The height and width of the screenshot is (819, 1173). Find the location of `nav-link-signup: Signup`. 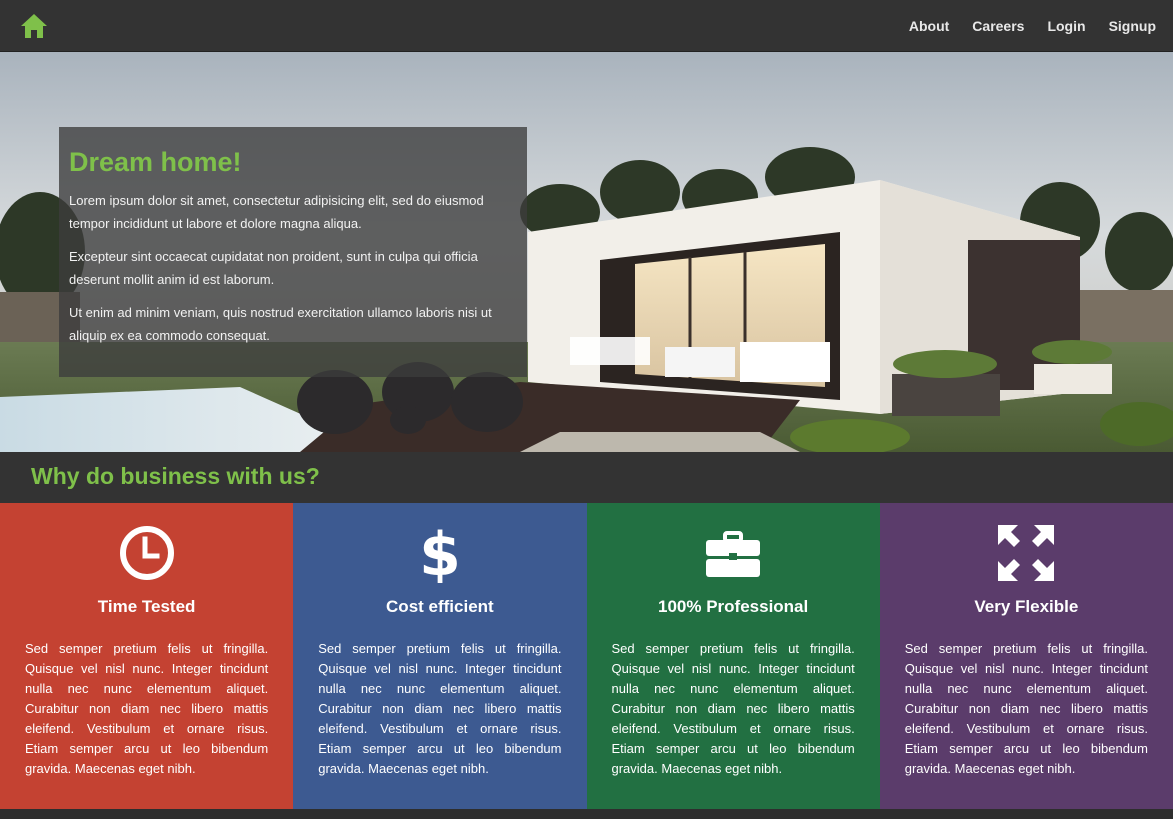

nav-link-signup: Signup is located at coordinates (1132, 26).